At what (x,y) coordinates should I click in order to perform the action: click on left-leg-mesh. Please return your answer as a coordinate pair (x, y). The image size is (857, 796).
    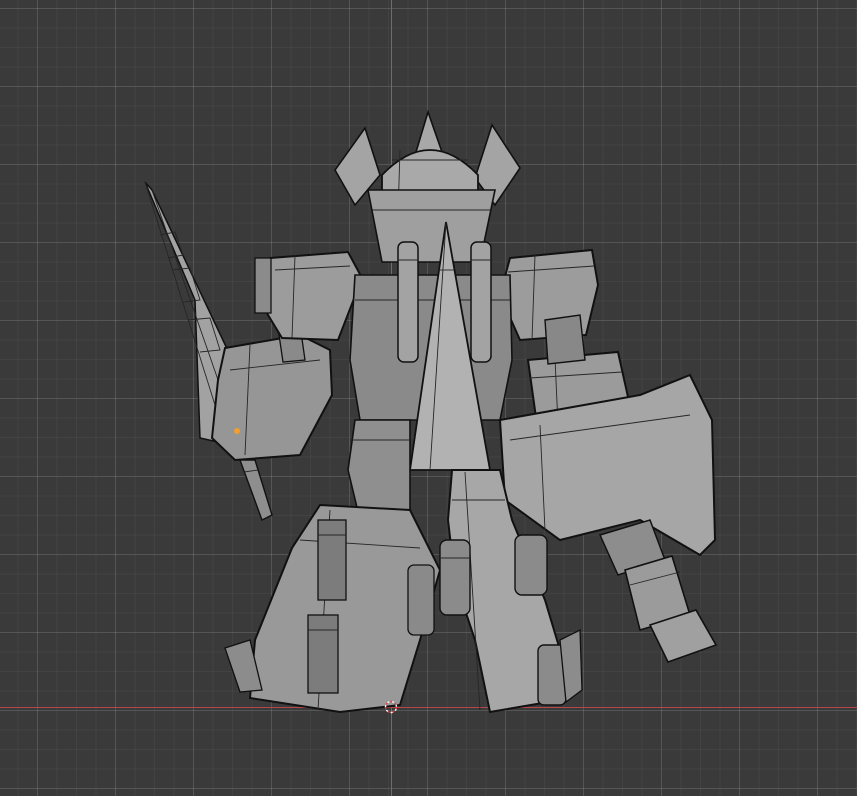
    Looking at the image, I should click on (333, 566).